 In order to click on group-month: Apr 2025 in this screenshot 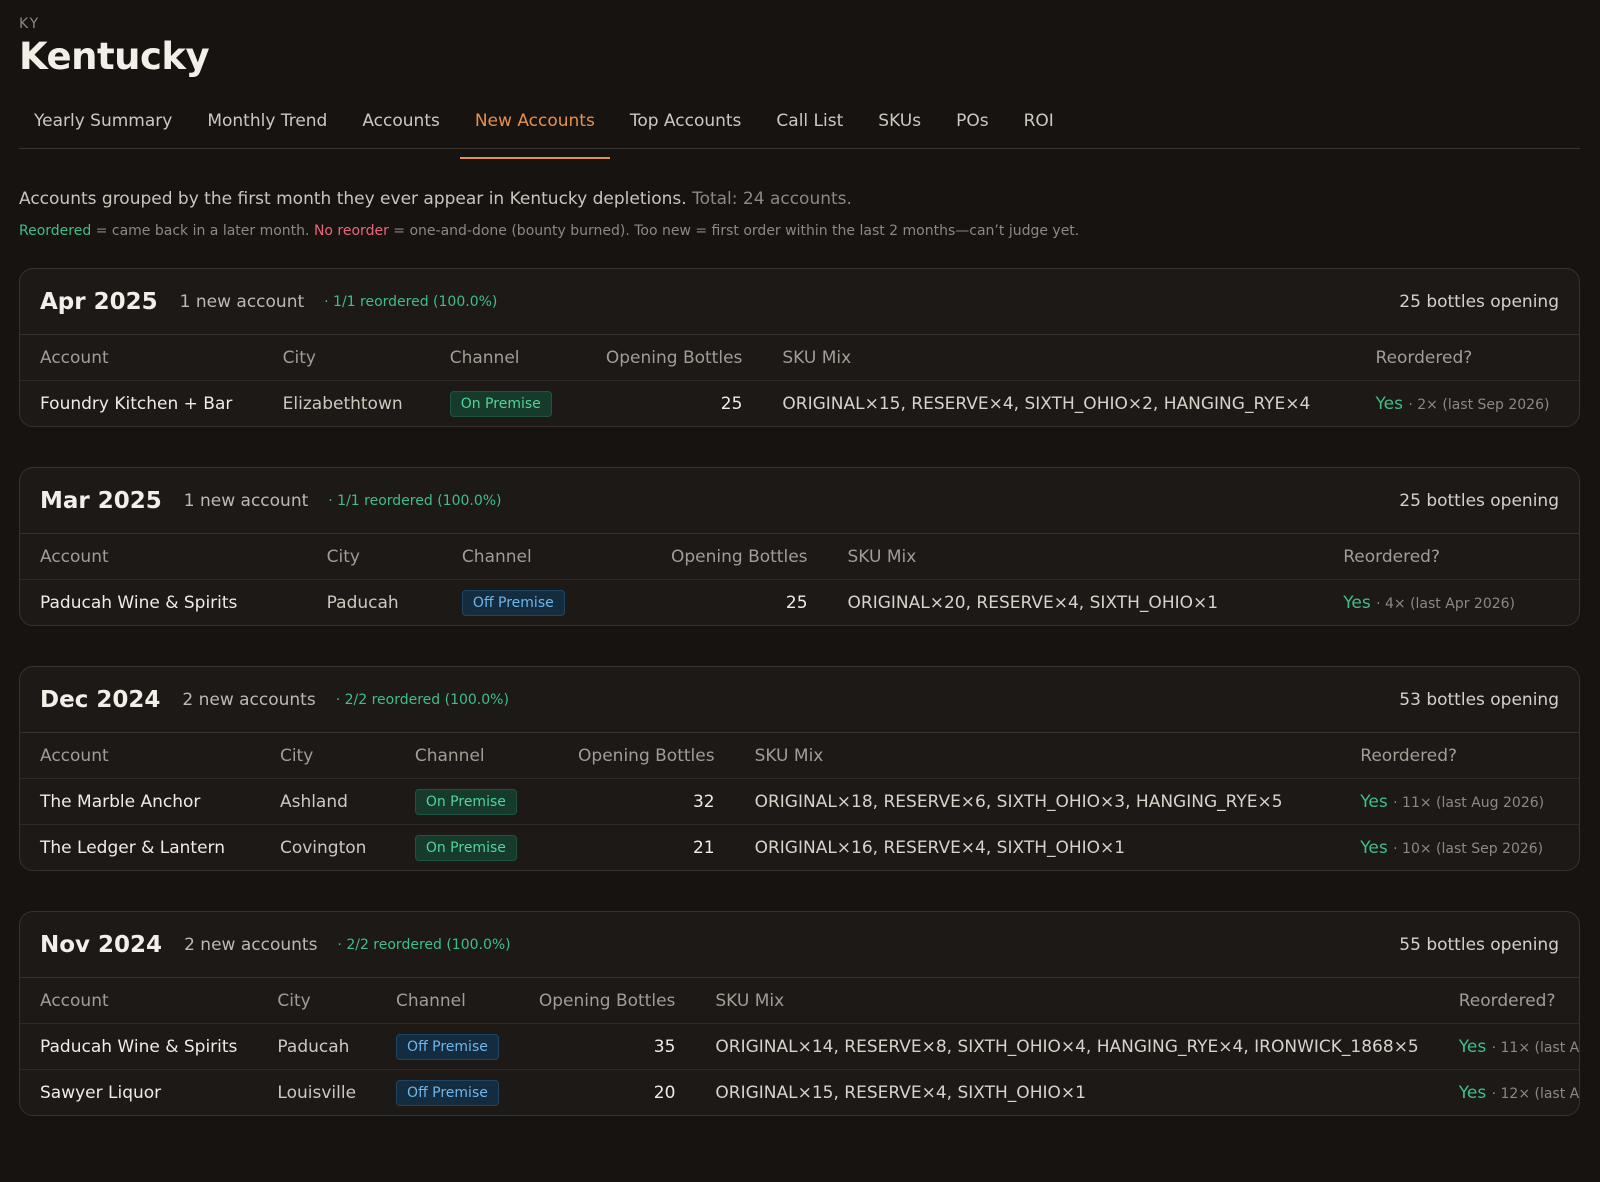, I will do `click(99, 301)`.